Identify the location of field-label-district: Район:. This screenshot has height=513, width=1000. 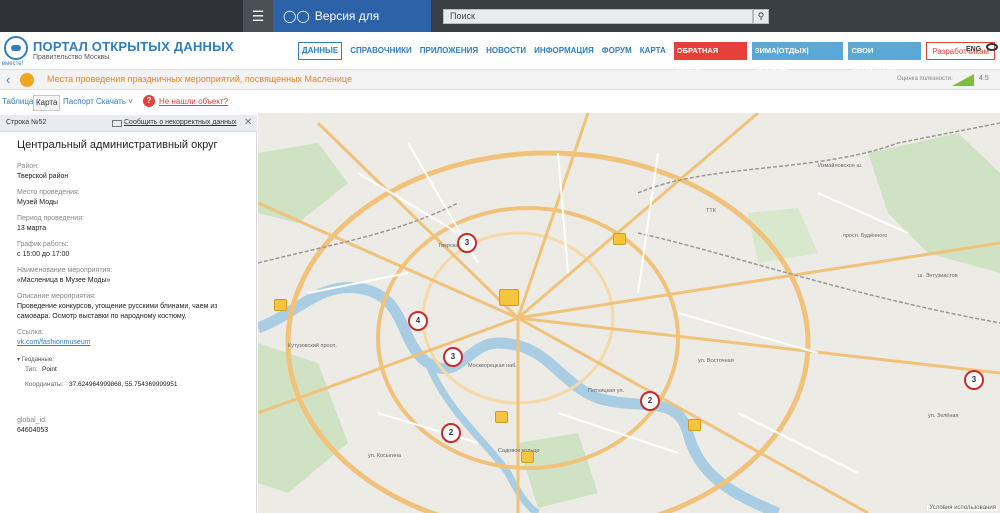
(28, 166).